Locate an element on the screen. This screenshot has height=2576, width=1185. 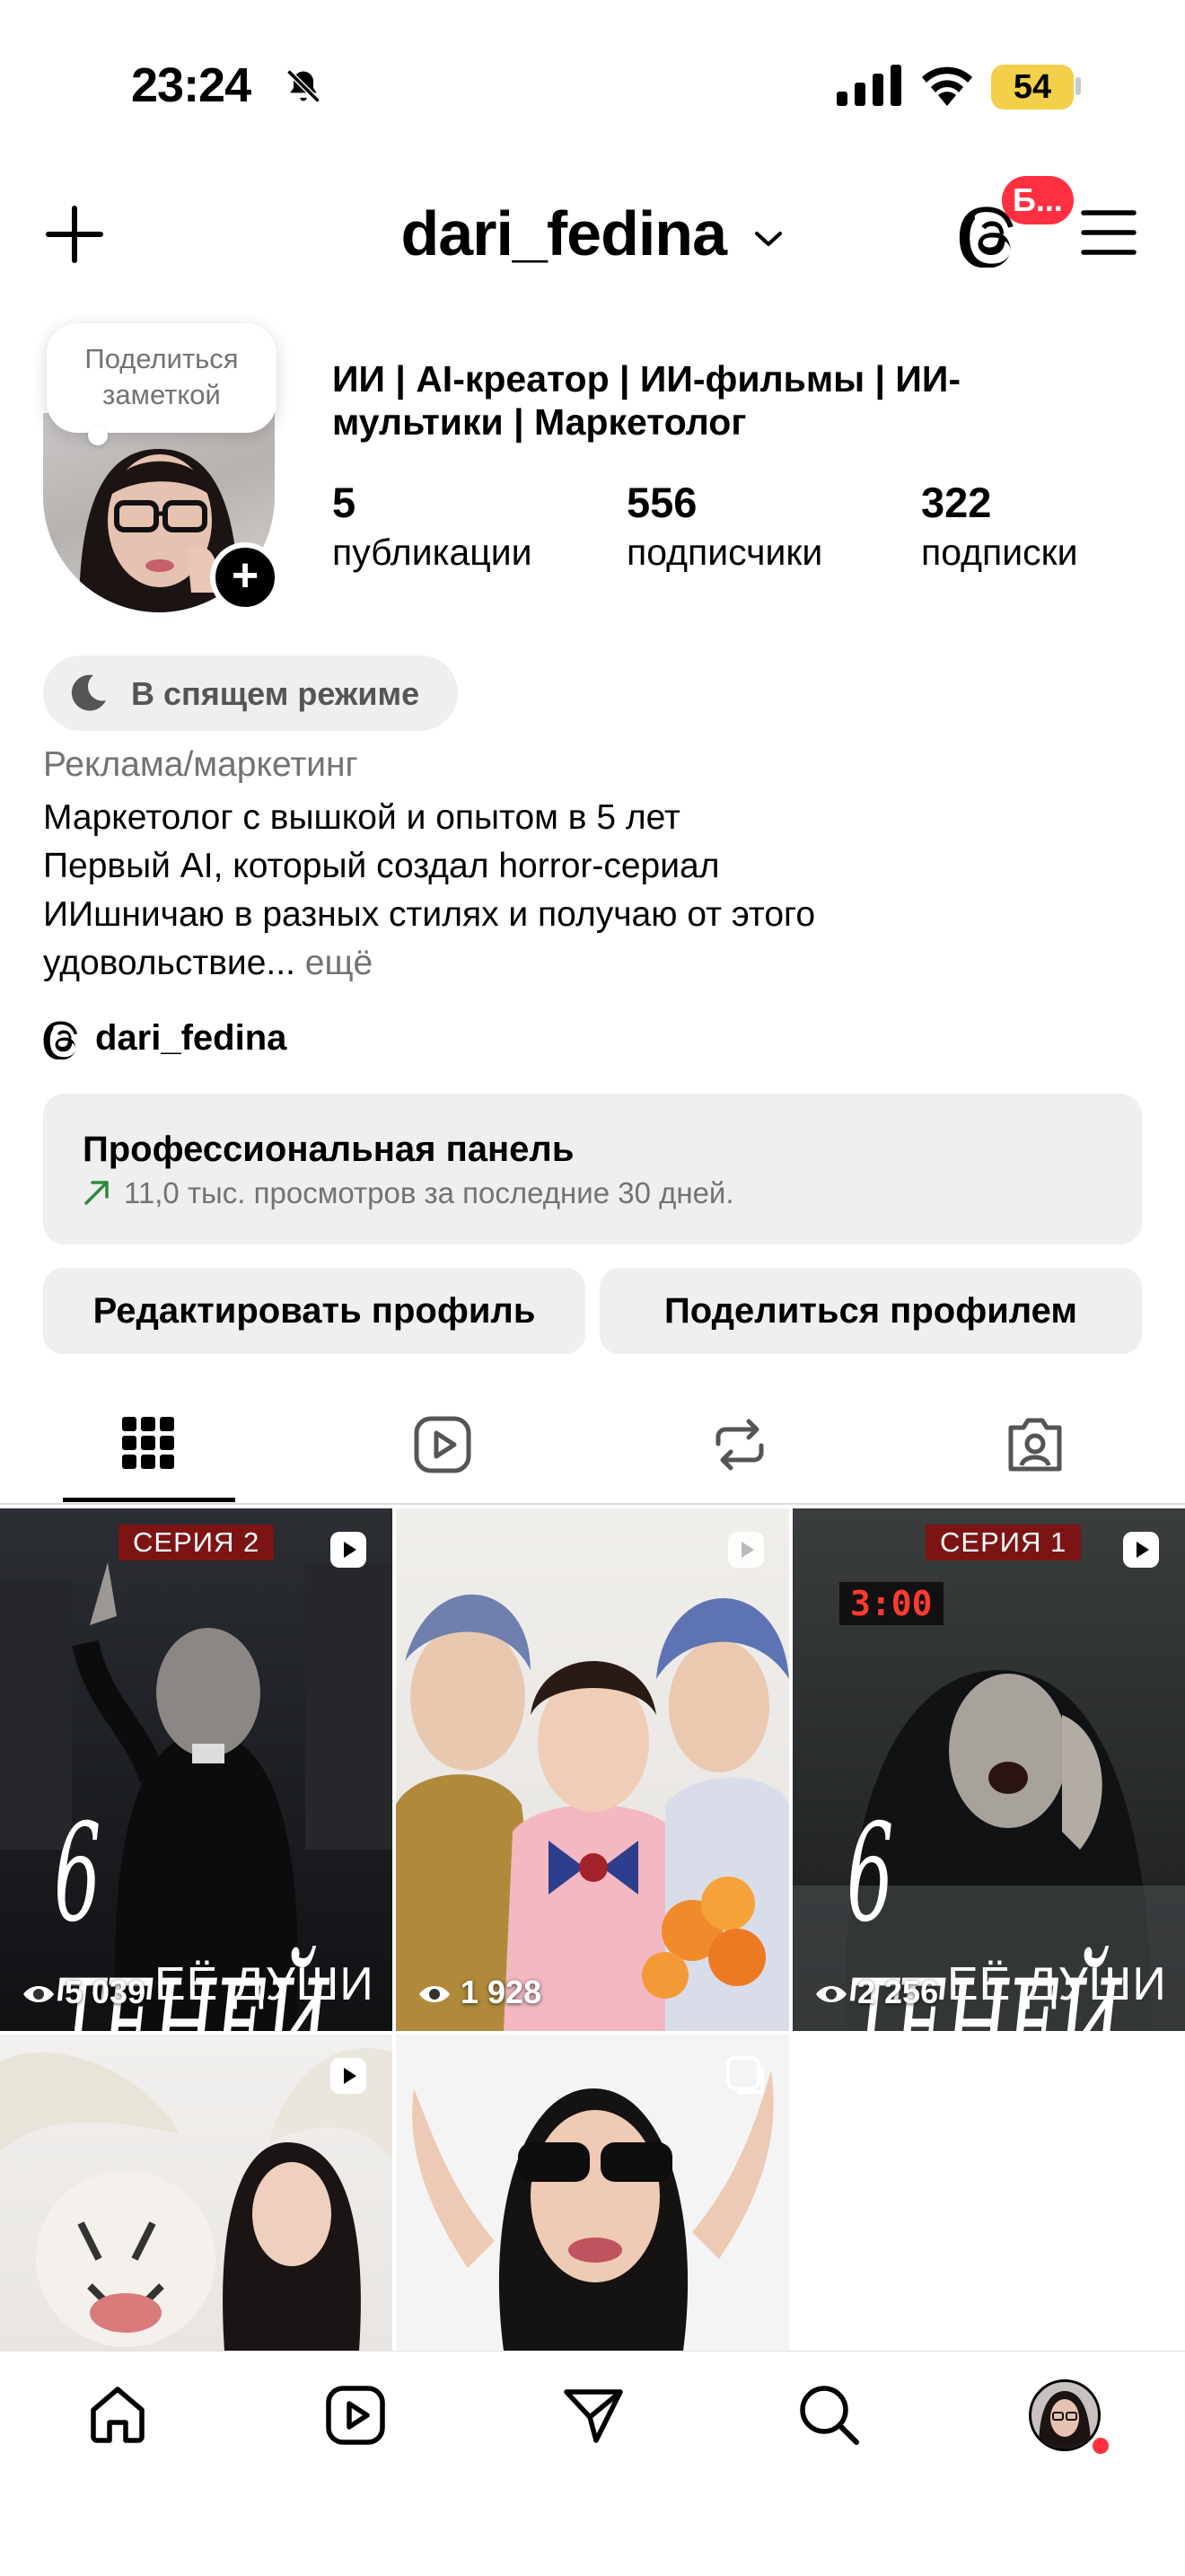
add-story-button: + is located at coordinates (245, 577).